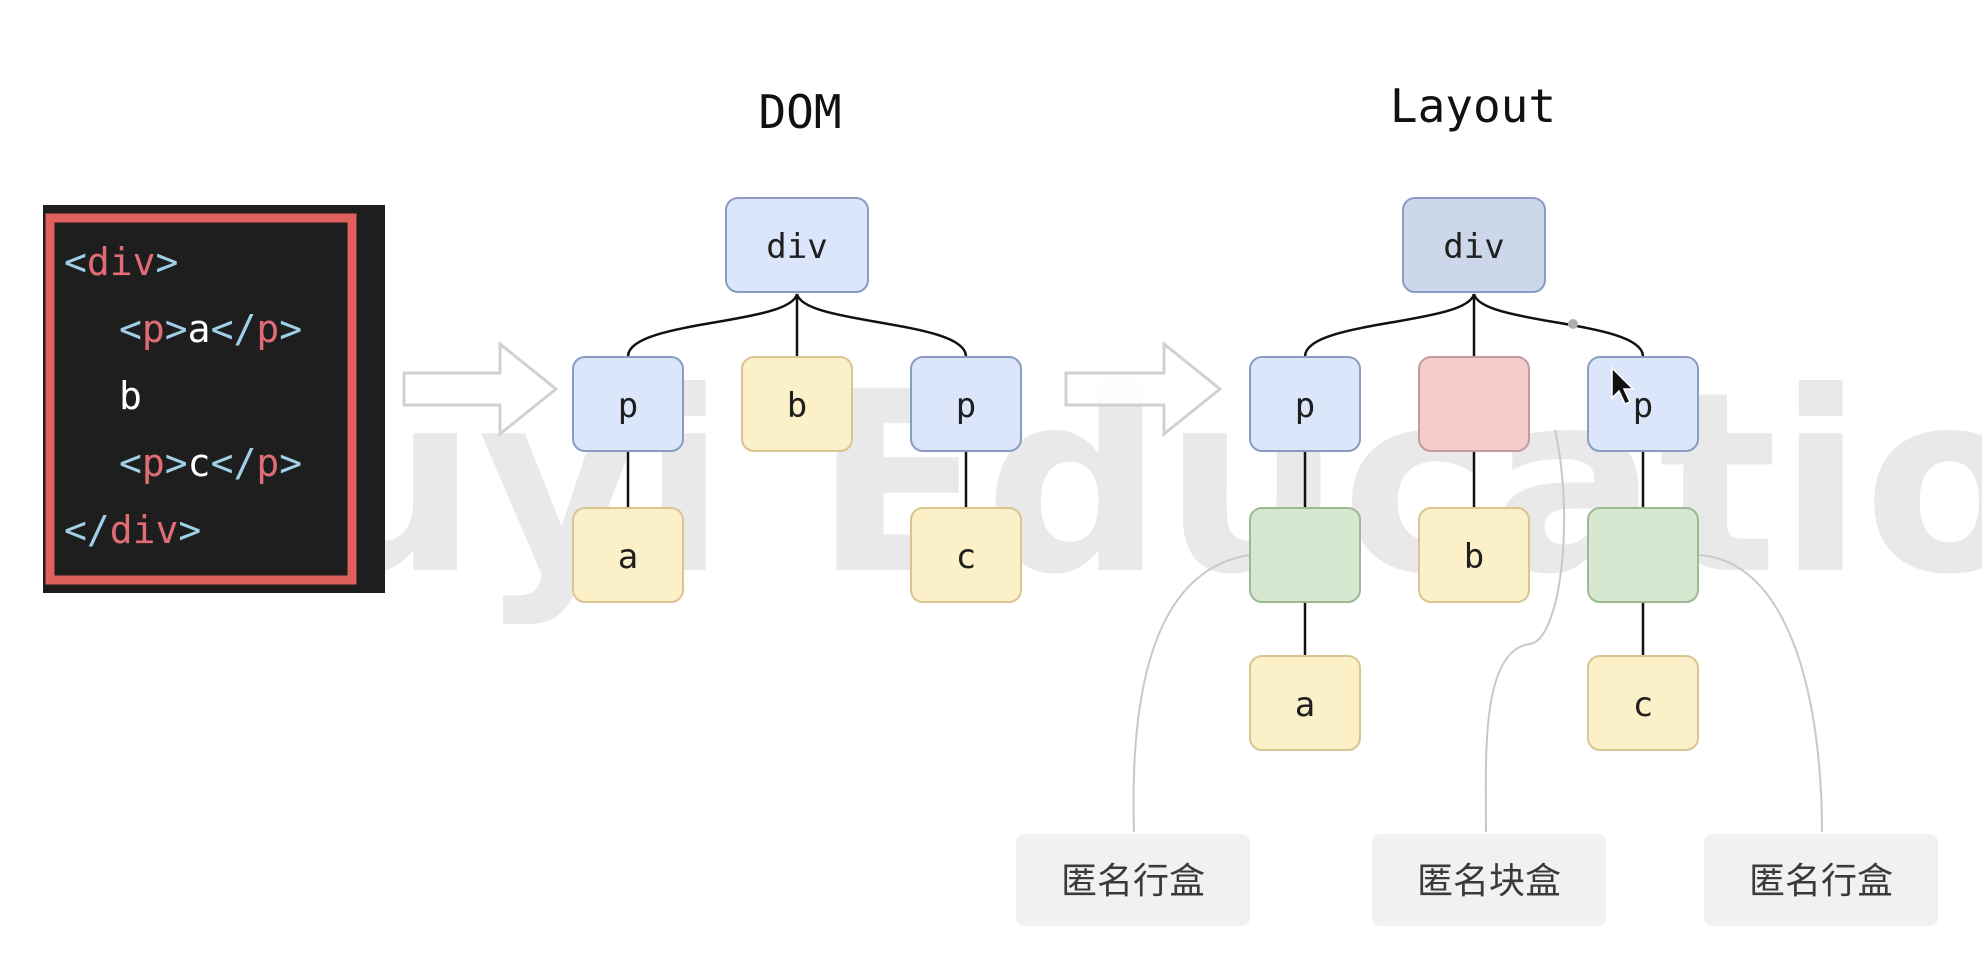 The image size is (1982, 964). What do you see at coordinates (1473, 106) in the screenshot?
I see `layout-title: Layout` at bounding box center [1473, 106].